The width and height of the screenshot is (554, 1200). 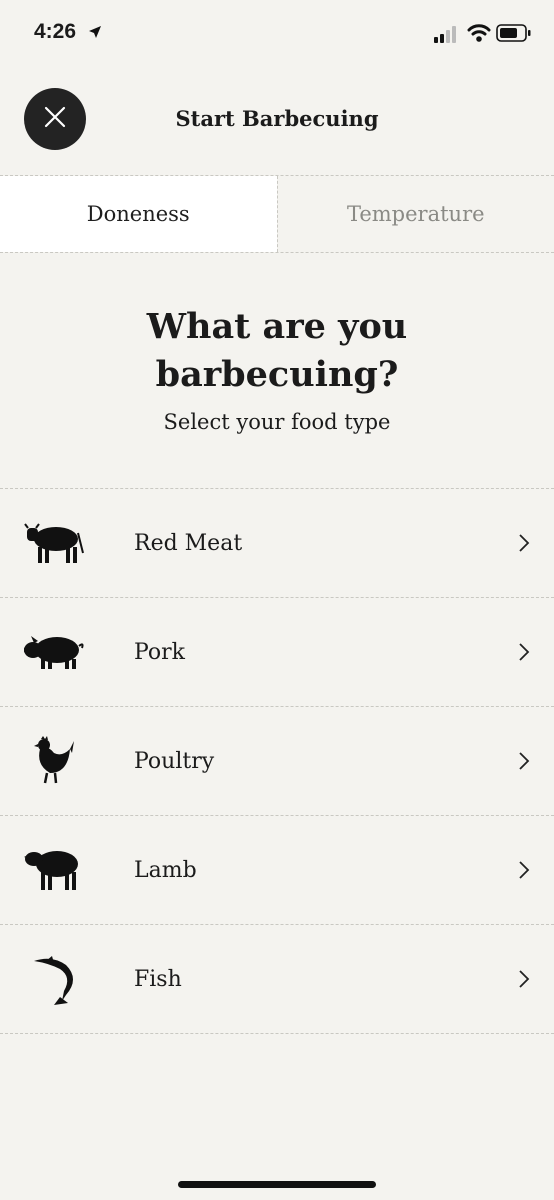 What do you see at coordinates (479, 35) in the screenshot?
I see `wifi-icon` at bounding box center [479, 35].